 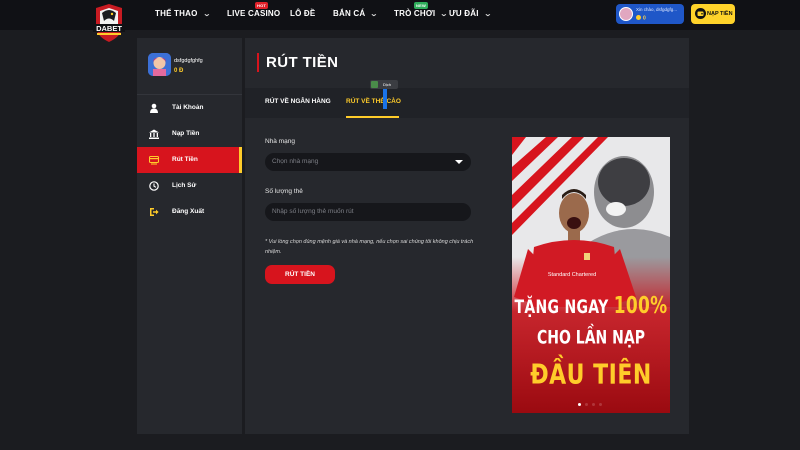 I want to click on text-selection-marker, so click(x=385, y=99).